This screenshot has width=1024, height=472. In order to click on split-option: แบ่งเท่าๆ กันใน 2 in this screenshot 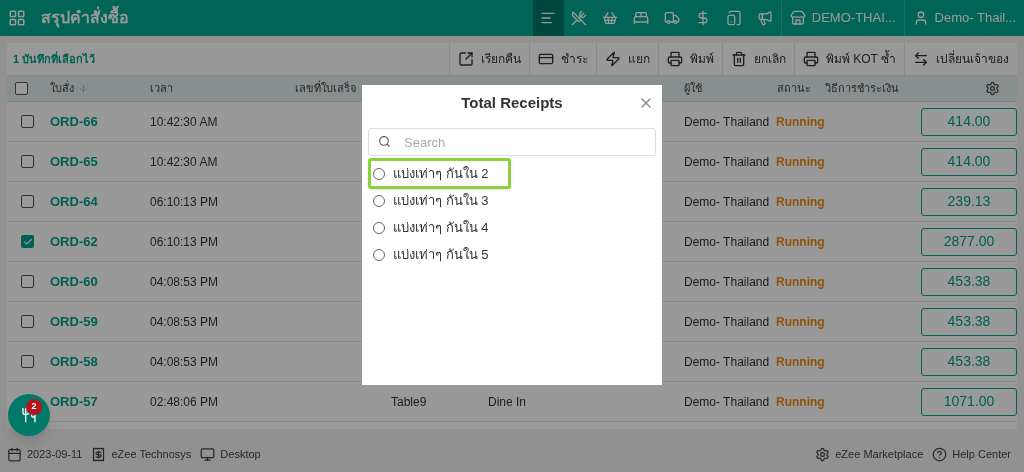, I will do `click(439, 173)`.